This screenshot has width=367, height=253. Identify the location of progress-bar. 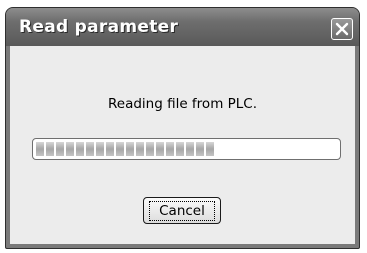
(186, 149).